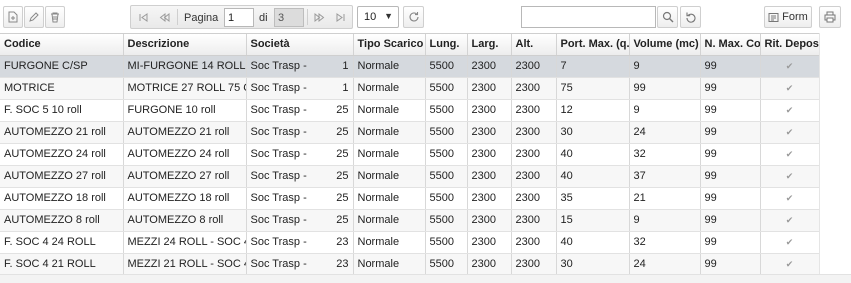  What do you see at coordinates (62, 220) in the screenshot?
I see `codice-cell: AUTOMEZZO 8 roll` at bounding box center [62, 220].